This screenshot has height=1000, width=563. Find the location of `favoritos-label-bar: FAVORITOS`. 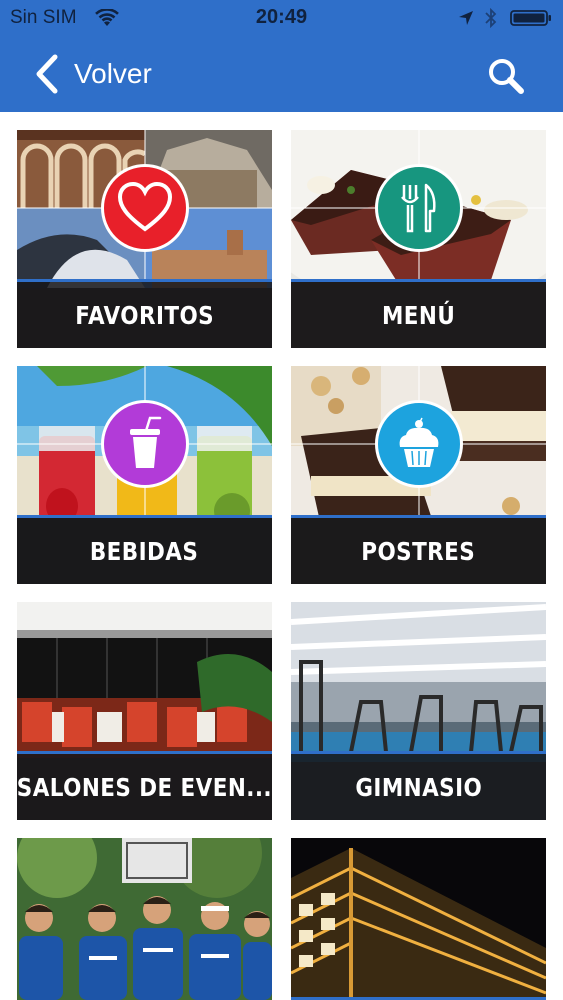

favoritos-label-bar: FAVORITOS is located at coordinates (144, 313).